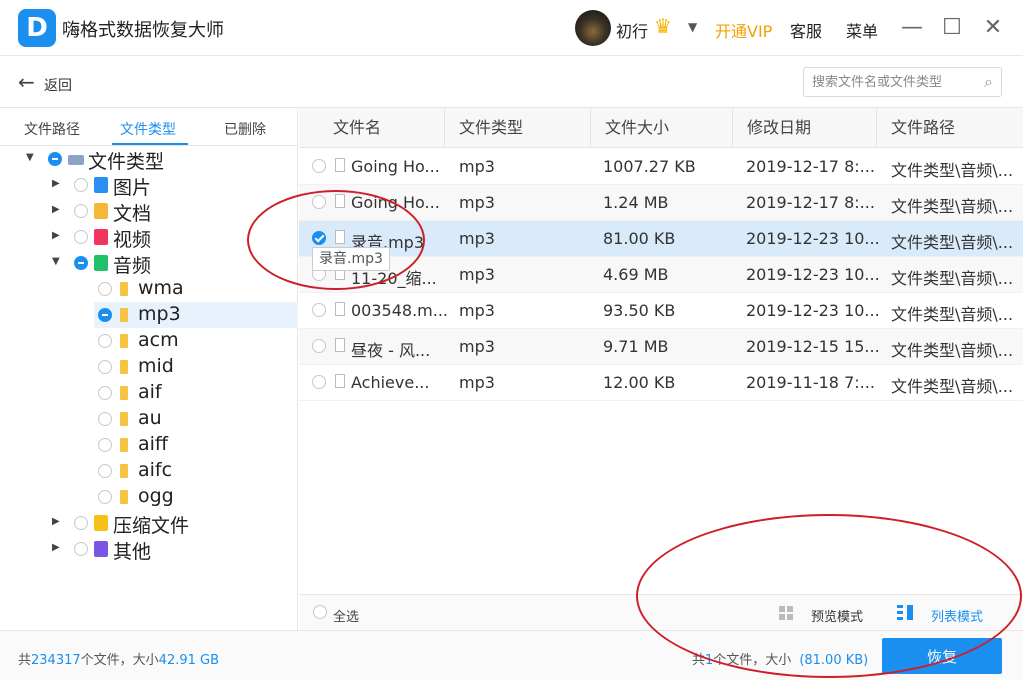 The image size is (1023, 680). I want to click on tab-file-path: 文件路径, so click(52, 129).